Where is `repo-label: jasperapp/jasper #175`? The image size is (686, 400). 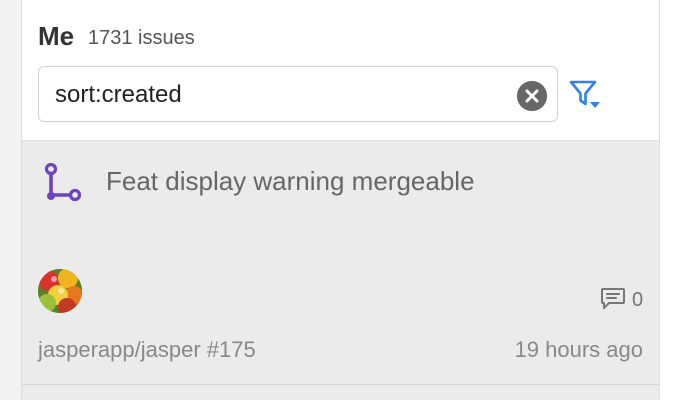 repo-label: jasperapp/jasper #175 is located at coordinates (147, 350).